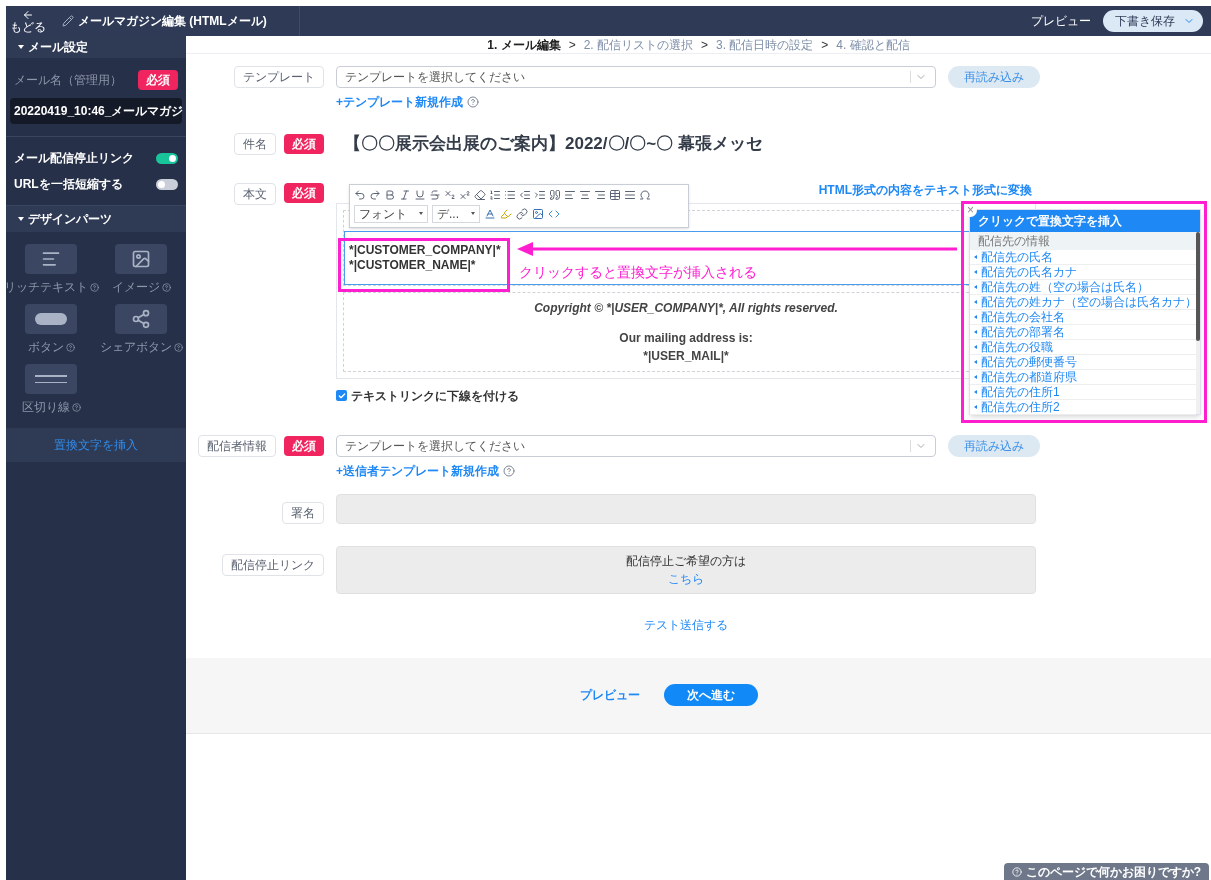 This screenshot has width=1211, height=880. What do you see at coordinates (686, 561) in the screenshot?
I see `unsubscribe-text: 配信停止ご希望の方は` at bounding box center [686, 561].